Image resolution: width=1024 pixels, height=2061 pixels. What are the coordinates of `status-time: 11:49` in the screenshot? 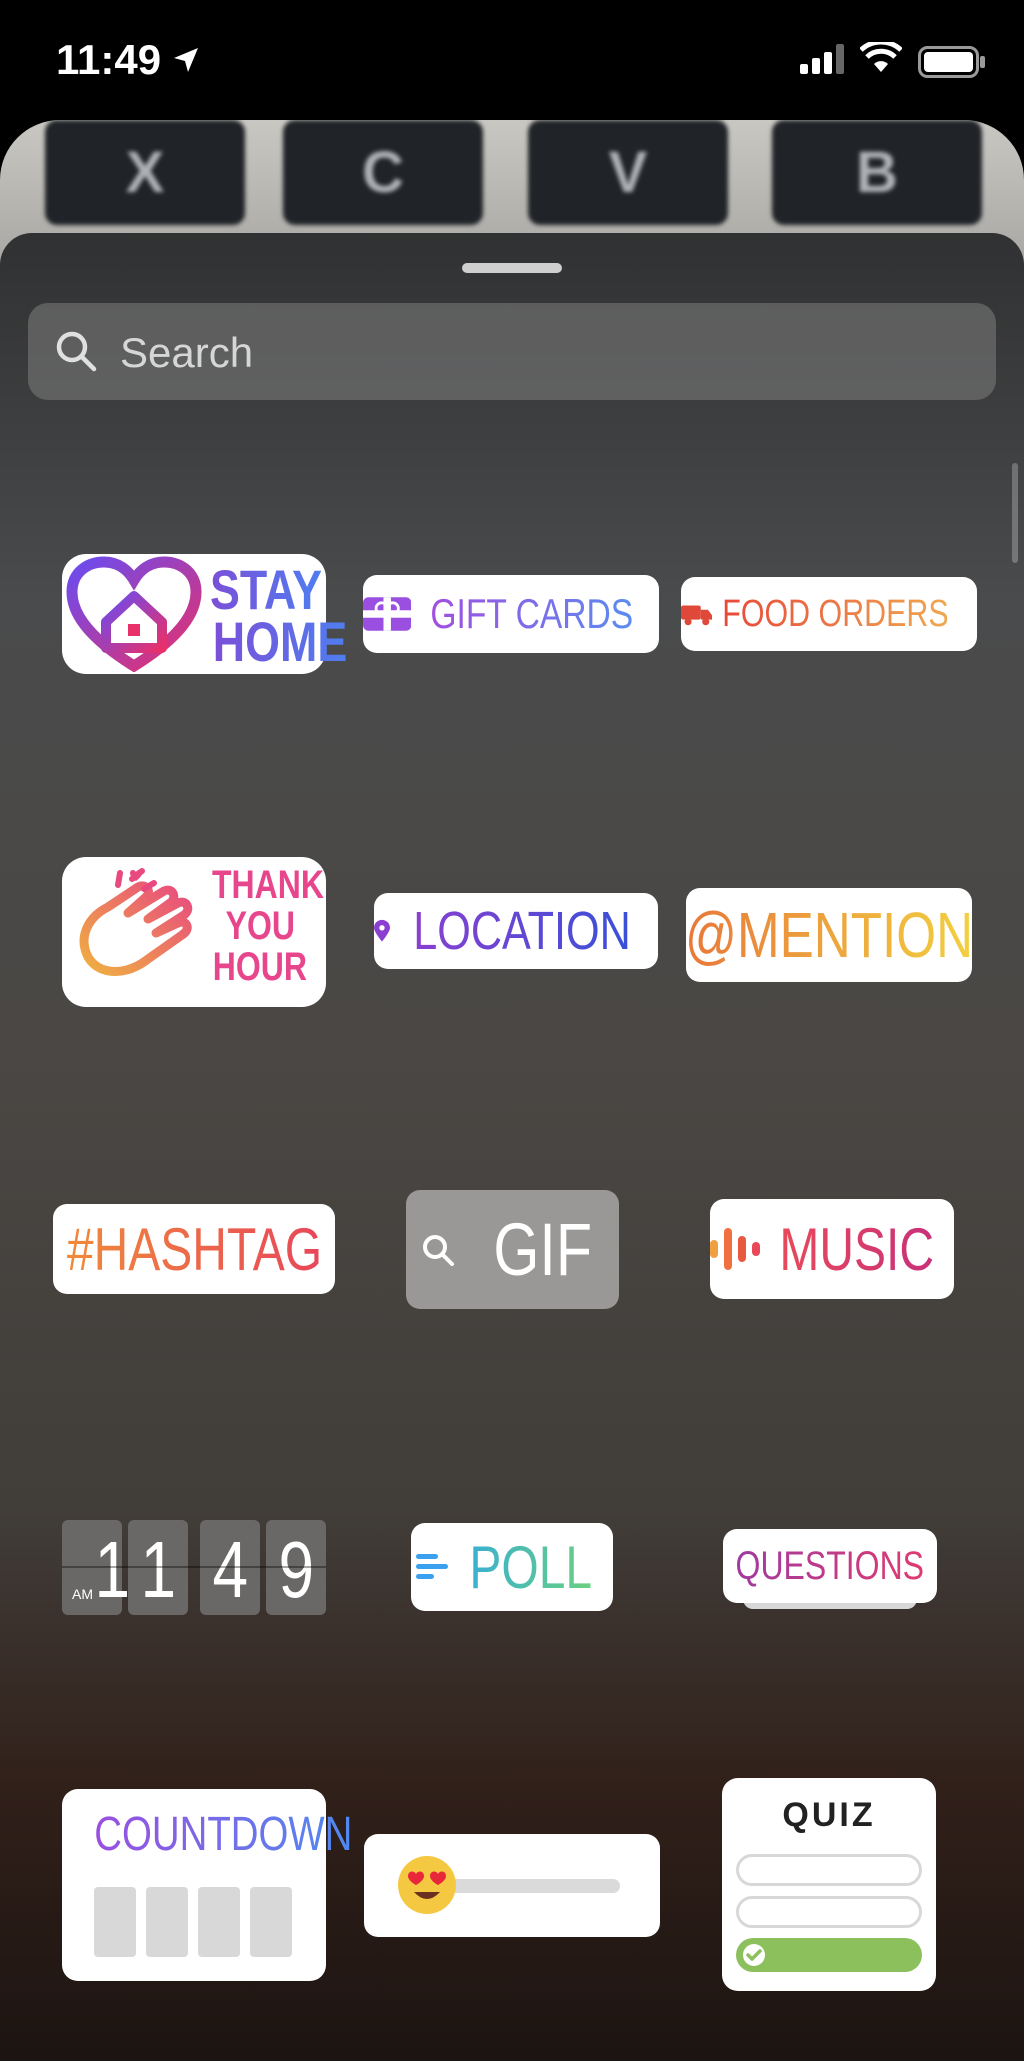 It's located at (109, 59).